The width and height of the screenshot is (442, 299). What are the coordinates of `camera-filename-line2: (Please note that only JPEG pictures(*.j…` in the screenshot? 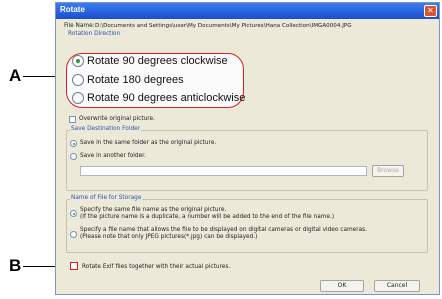 It's located at (169, 237).